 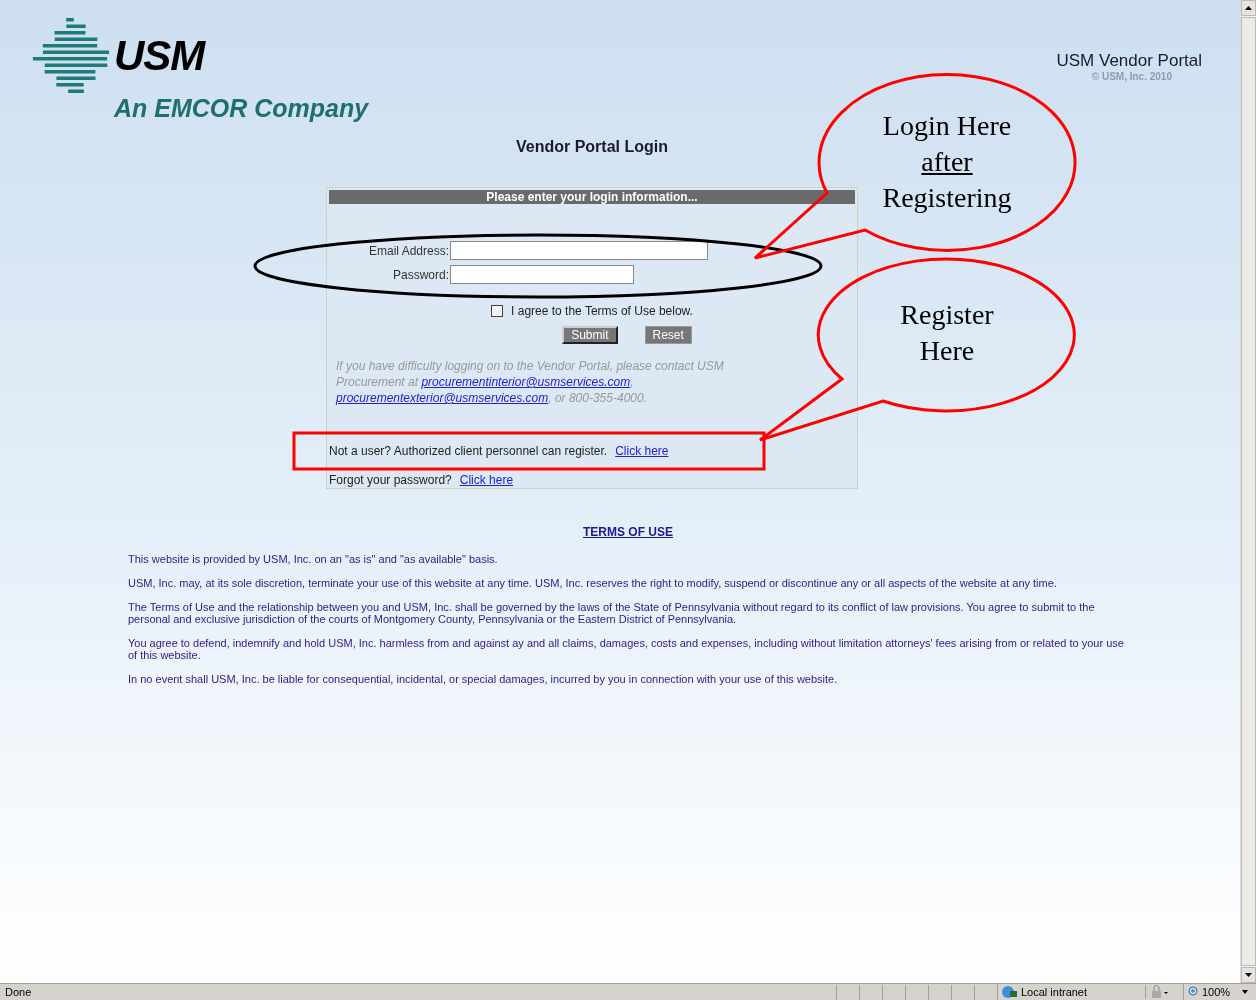 I want to click on callout-text: Here, so click(x=947, y=351).